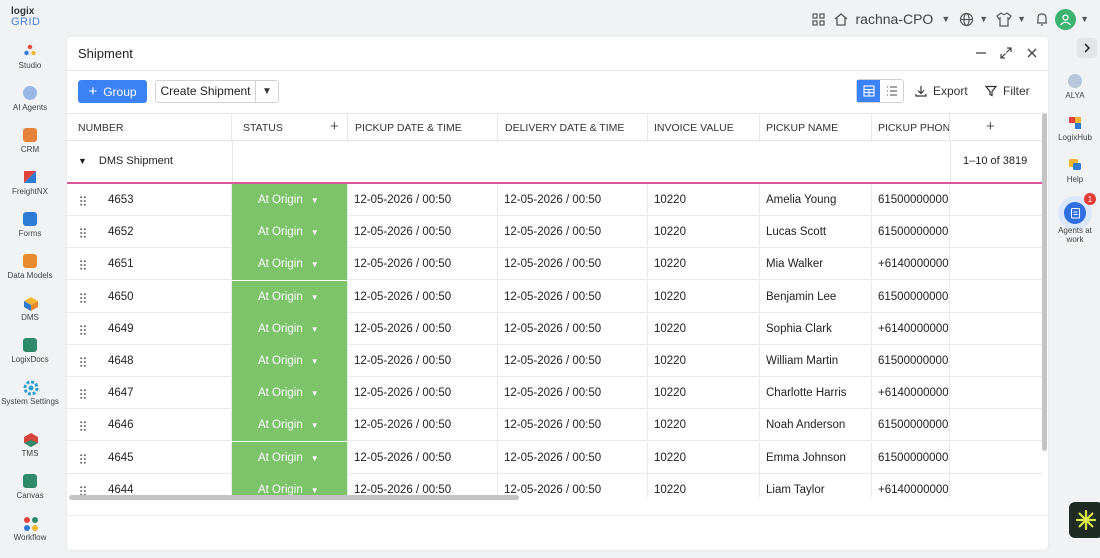  I want to click on cell-invoice-value: 10220, so click(704, 457).